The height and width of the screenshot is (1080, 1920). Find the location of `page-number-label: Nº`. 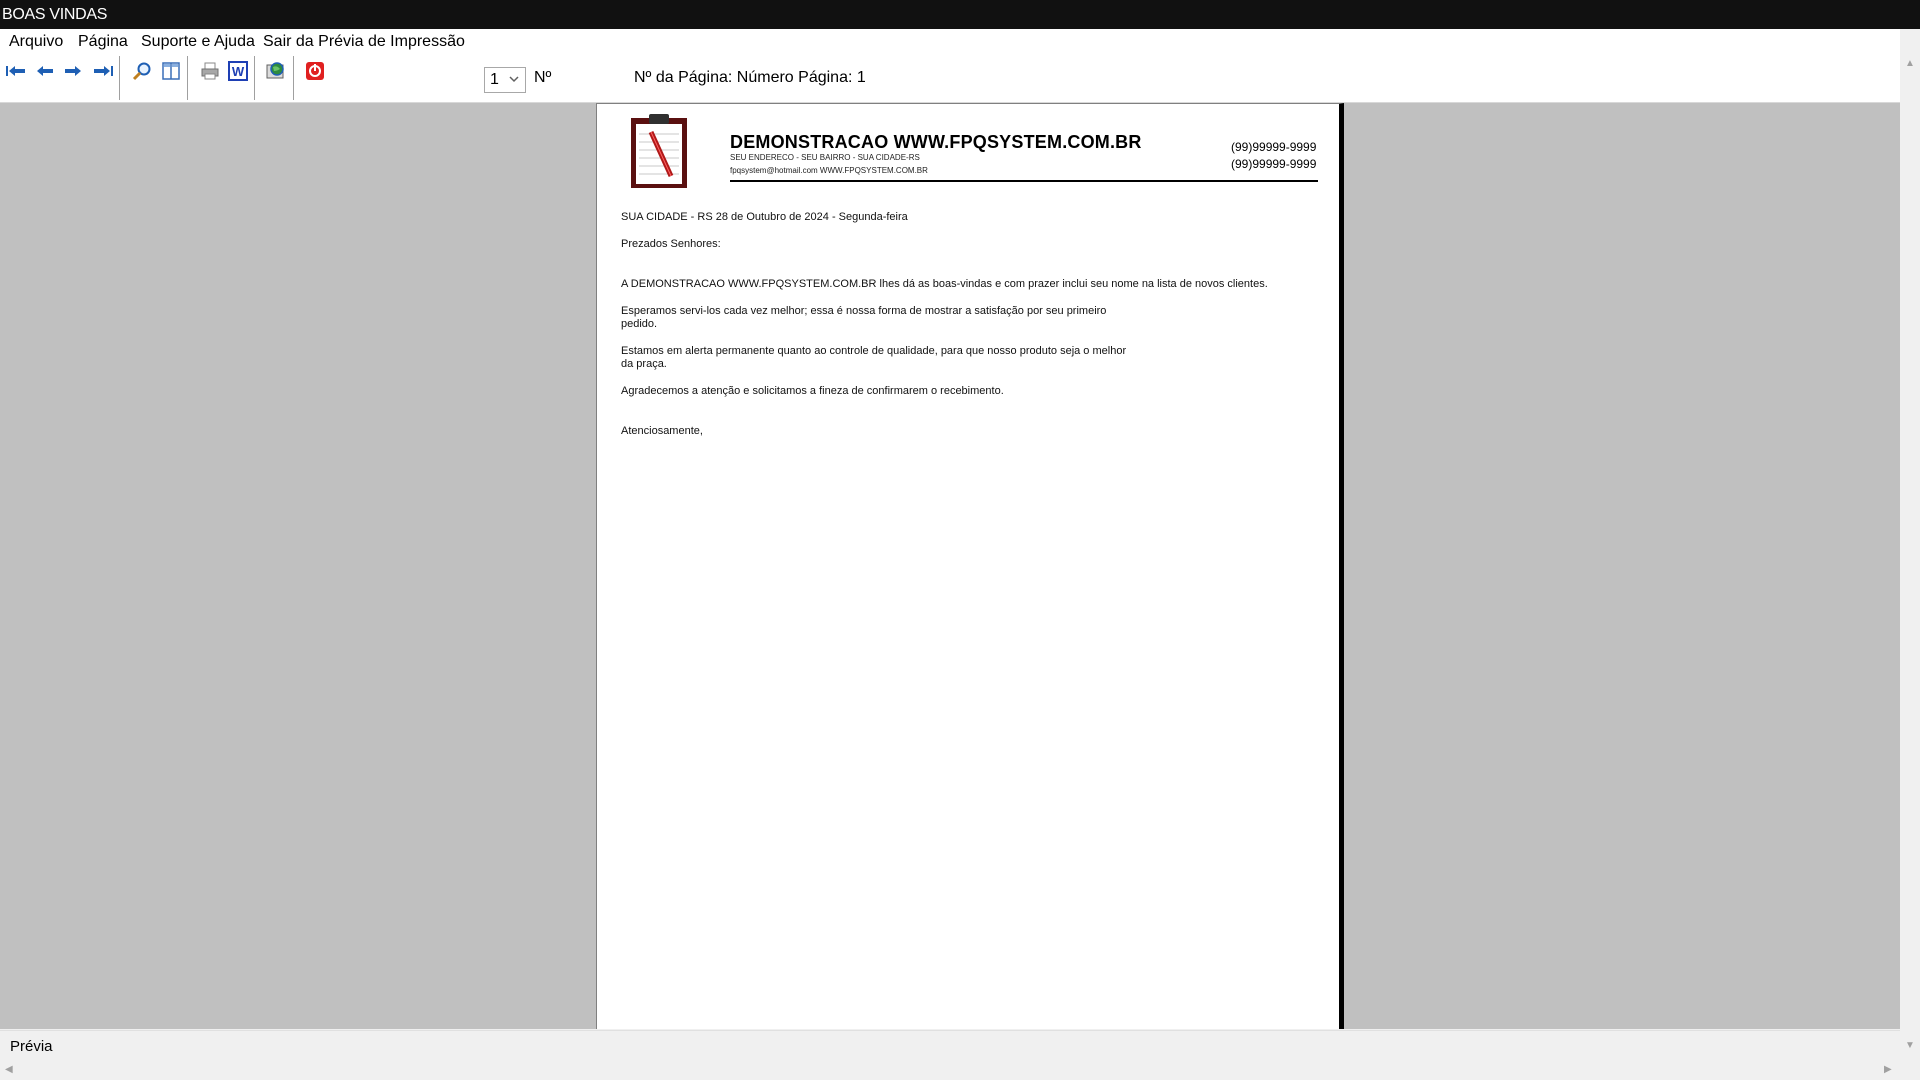

page-number-label: Nº is located at coordinates (543, 77).